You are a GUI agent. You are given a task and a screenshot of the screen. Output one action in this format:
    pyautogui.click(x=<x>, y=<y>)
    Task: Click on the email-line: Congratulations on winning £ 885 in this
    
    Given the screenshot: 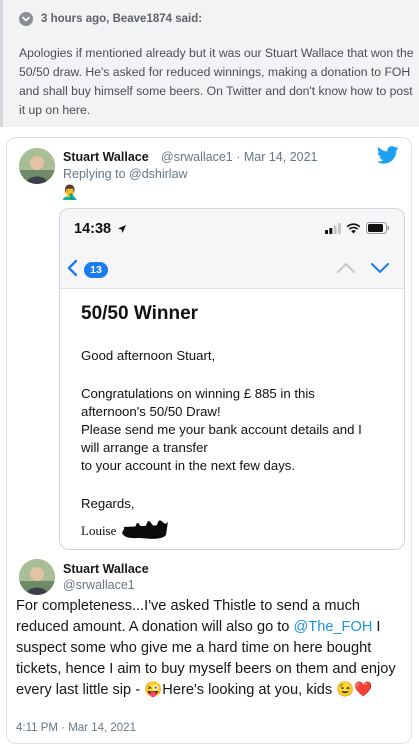 What is the action you would take?
    pyautogui.click(x=198, y=393)
    